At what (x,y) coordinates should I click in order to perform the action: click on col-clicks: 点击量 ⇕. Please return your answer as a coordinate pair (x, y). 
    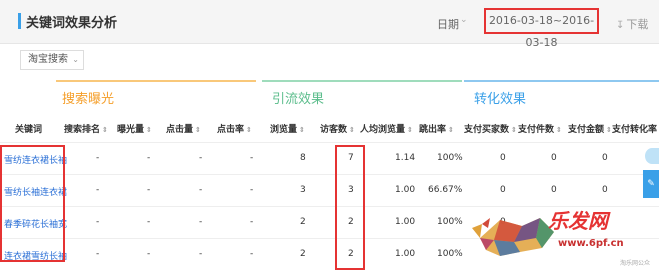
    Looking at the image, I should click on (183, 128).